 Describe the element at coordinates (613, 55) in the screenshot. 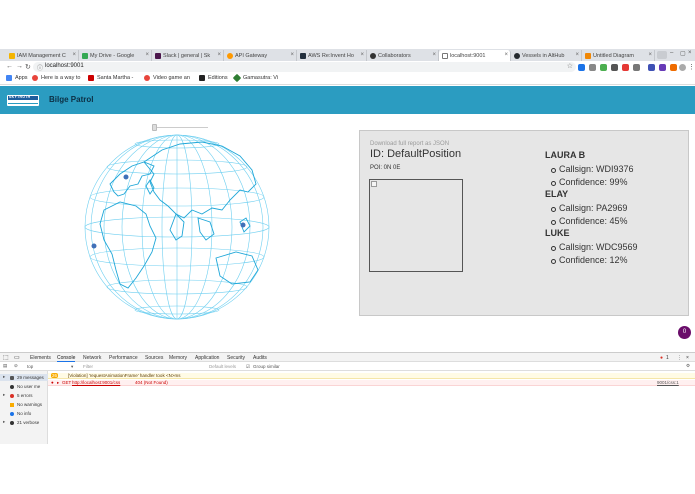

I see `tab-label: Untitled Diagram` at that location.